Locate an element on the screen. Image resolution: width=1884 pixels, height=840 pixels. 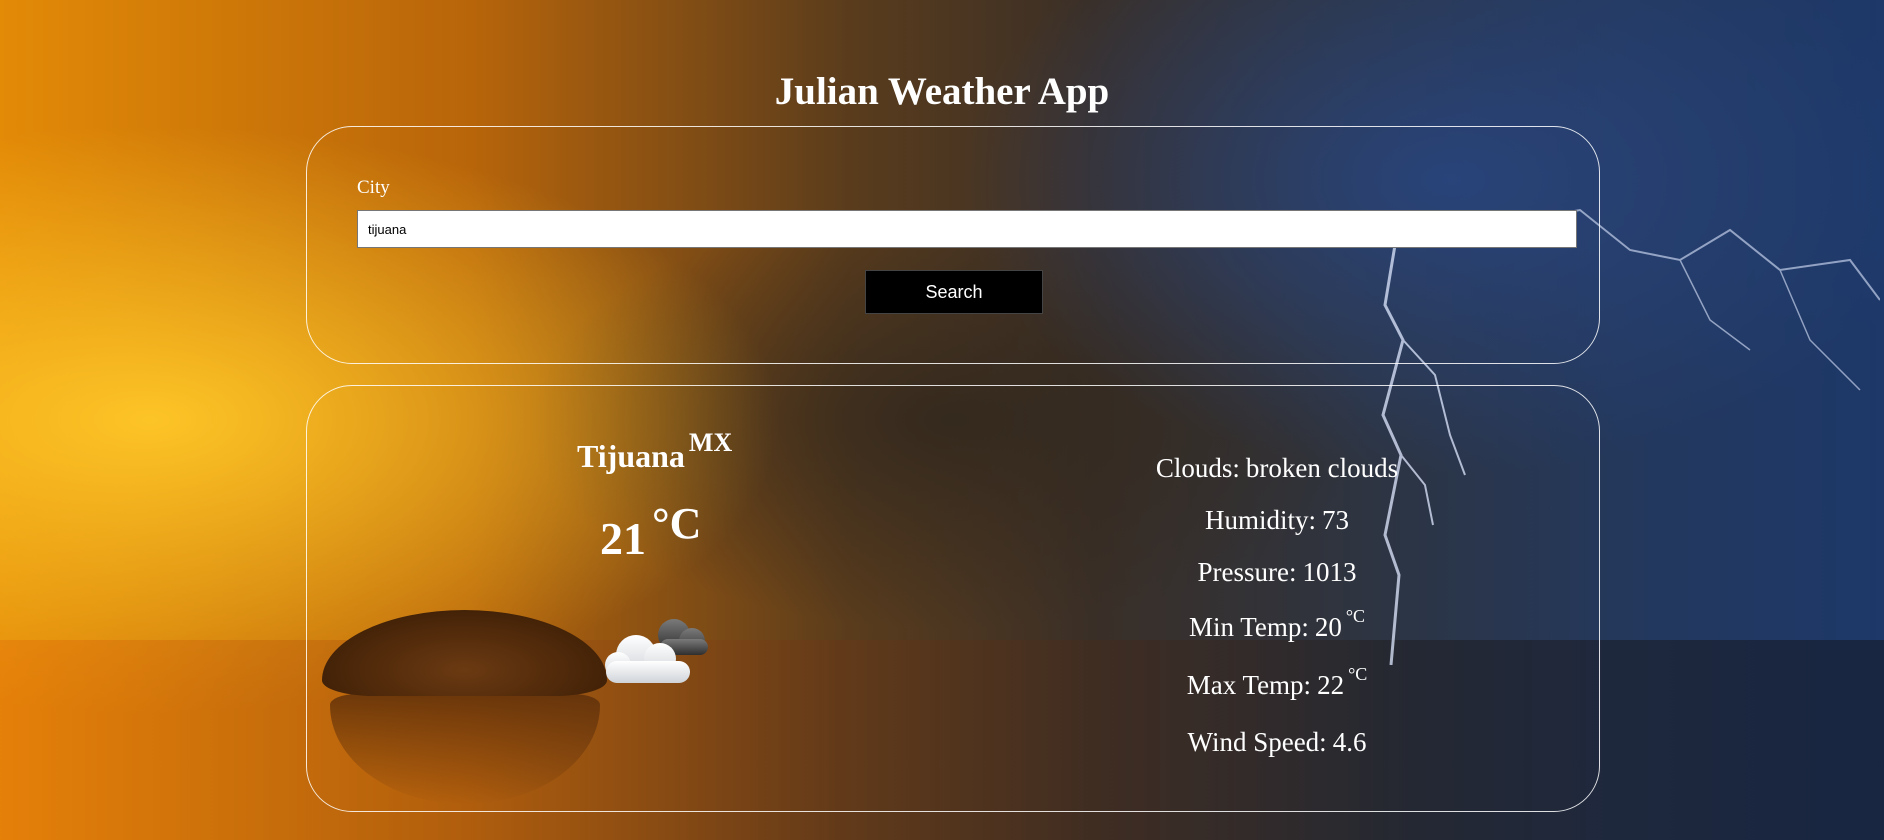
max-temp-value: 22 is located at coordinates (1331, 685).